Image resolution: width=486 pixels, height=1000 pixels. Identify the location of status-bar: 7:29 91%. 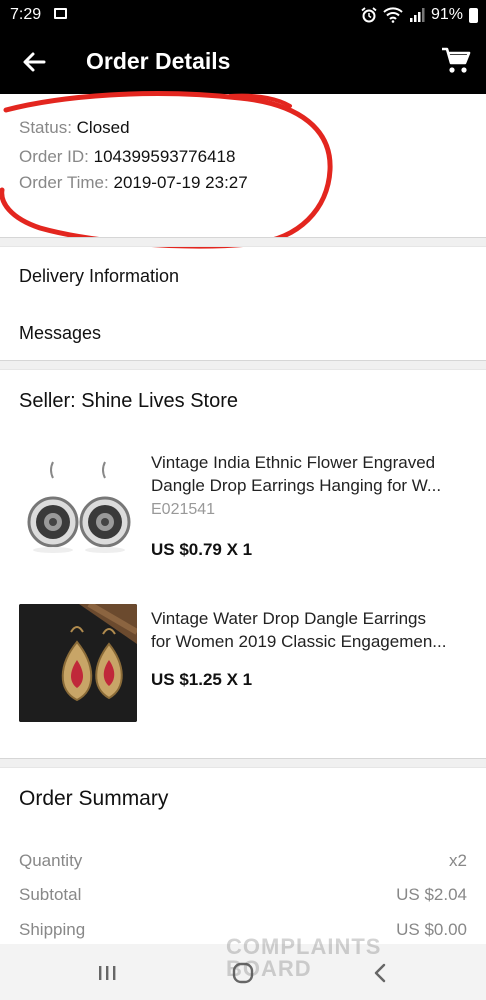
(243, 15).